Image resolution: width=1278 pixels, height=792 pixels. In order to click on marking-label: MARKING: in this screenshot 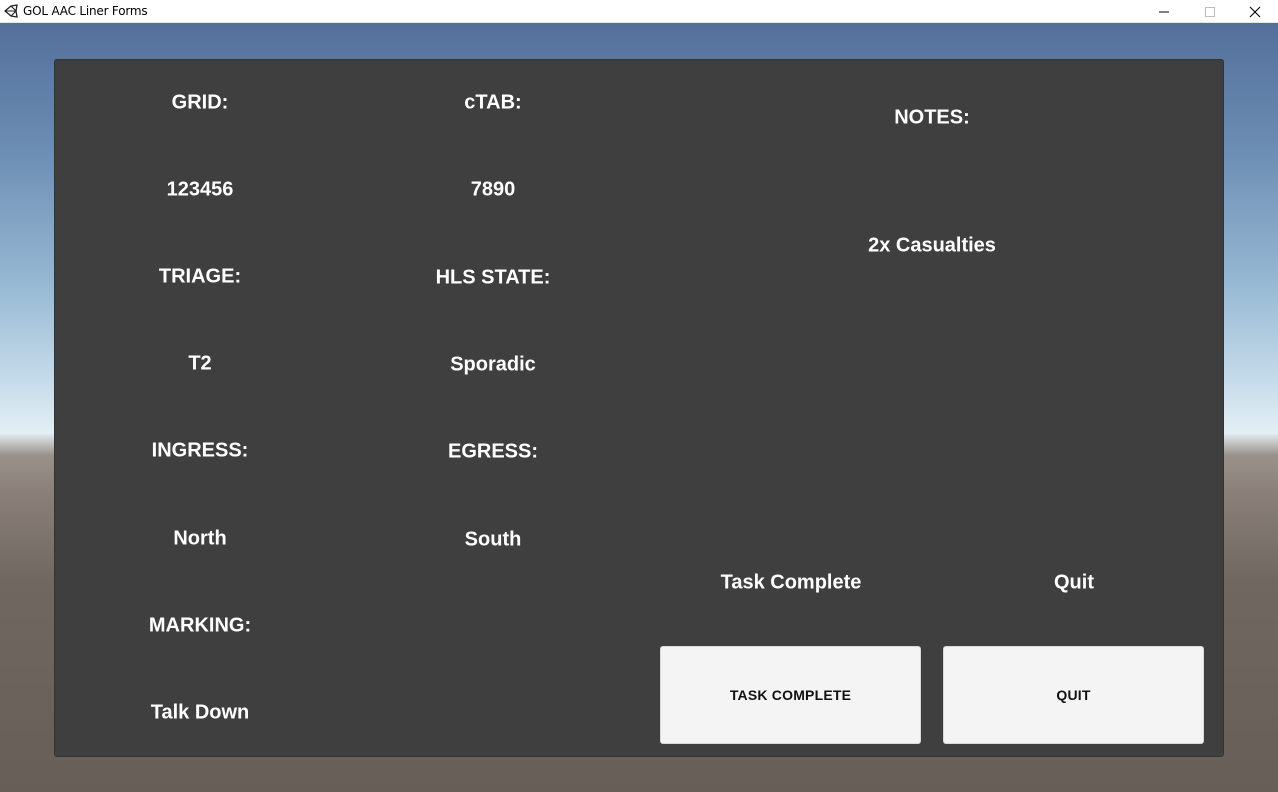, I will do `click(200, 625)`.